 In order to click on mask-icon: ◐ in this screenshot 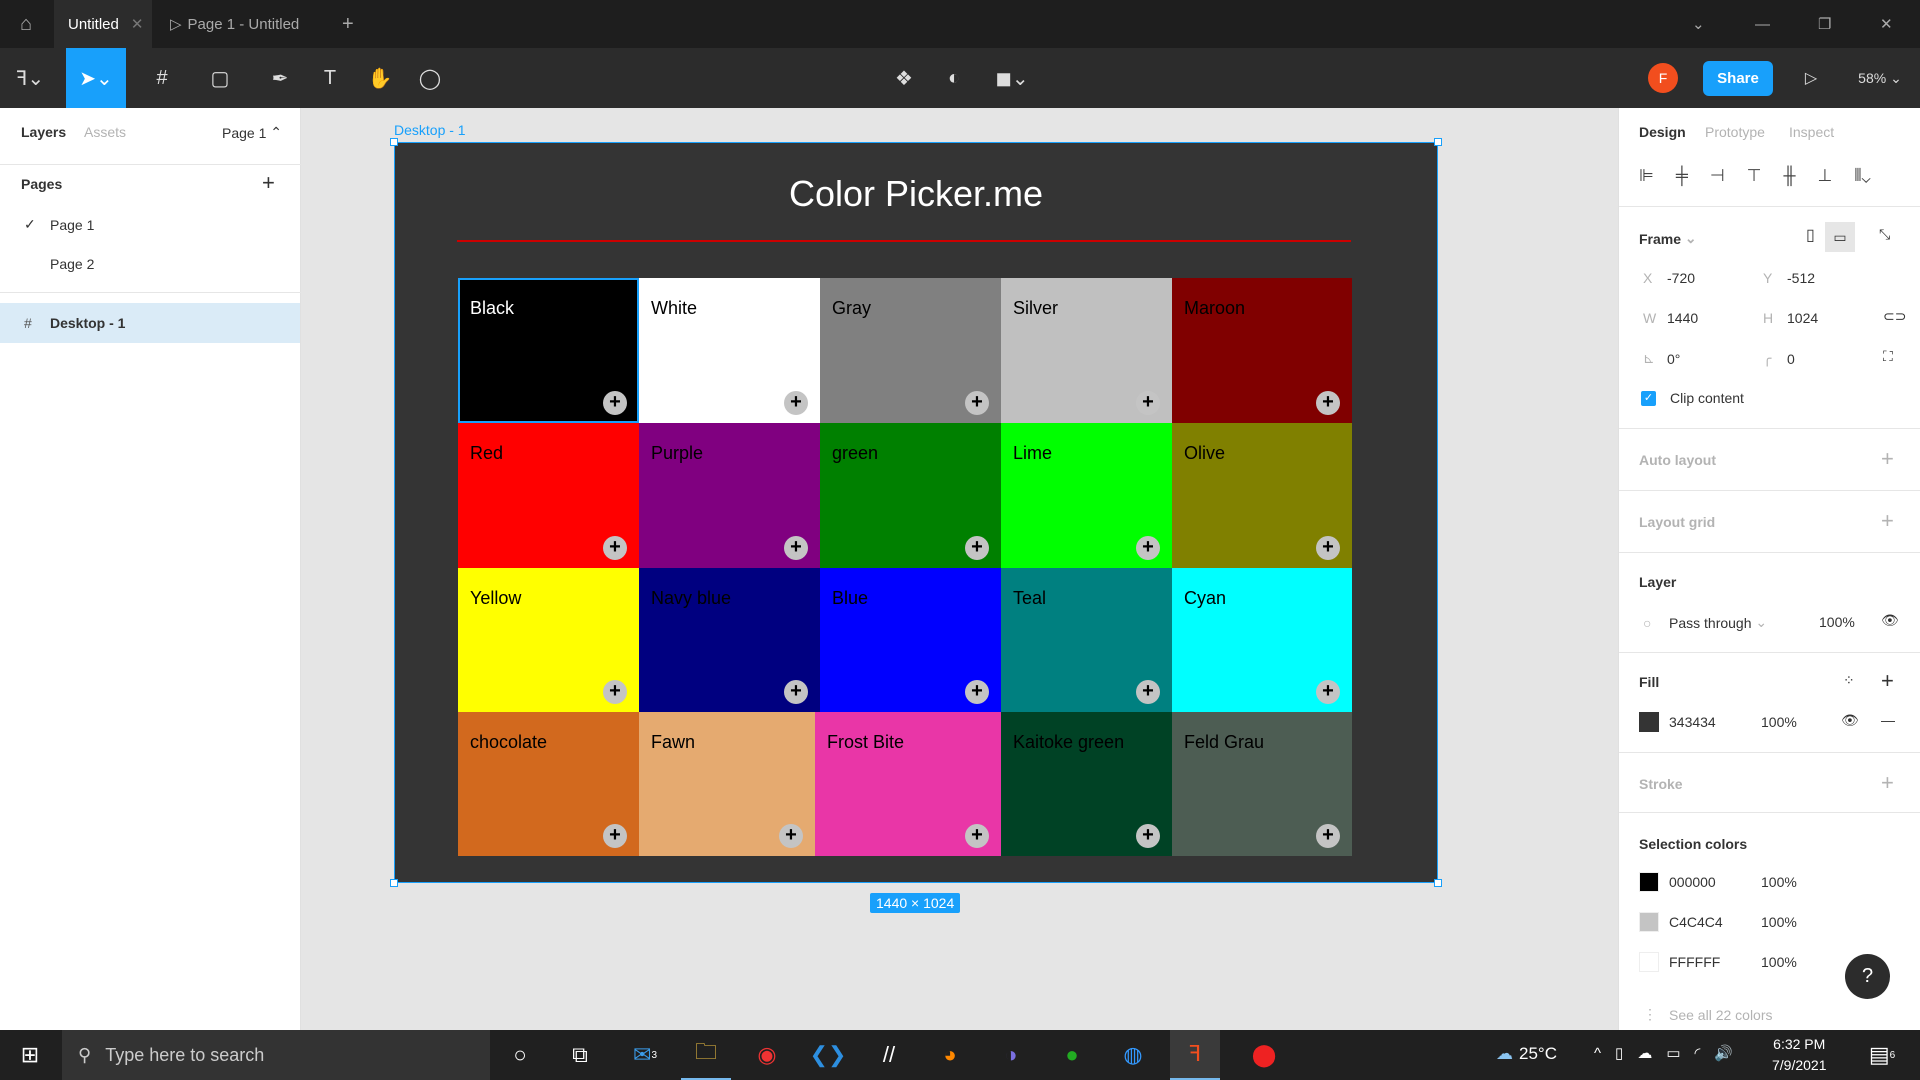, I will do `click(954, 78)`.